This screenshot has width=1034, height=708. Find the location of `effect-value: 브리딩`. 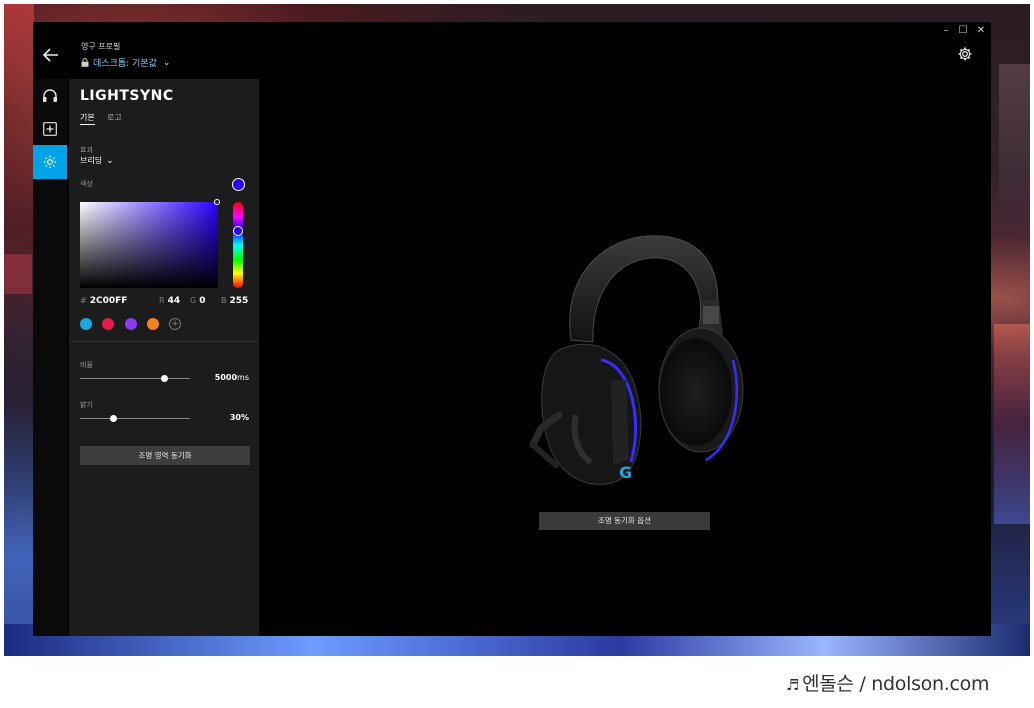

effect-value: 브리딩 is located at coordinates (91, 160).